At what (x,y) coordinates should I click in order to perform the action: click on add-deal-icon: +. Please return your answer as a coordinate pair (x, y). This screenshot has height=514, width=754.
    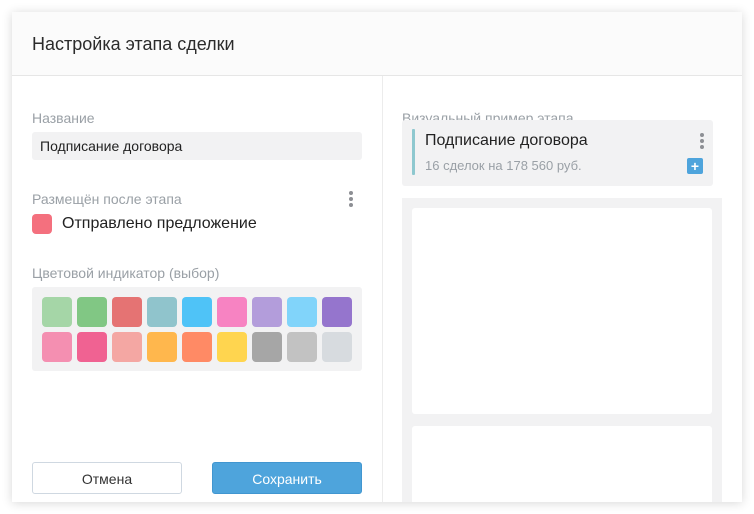
    Looking at the image, I should click on (695, 166).